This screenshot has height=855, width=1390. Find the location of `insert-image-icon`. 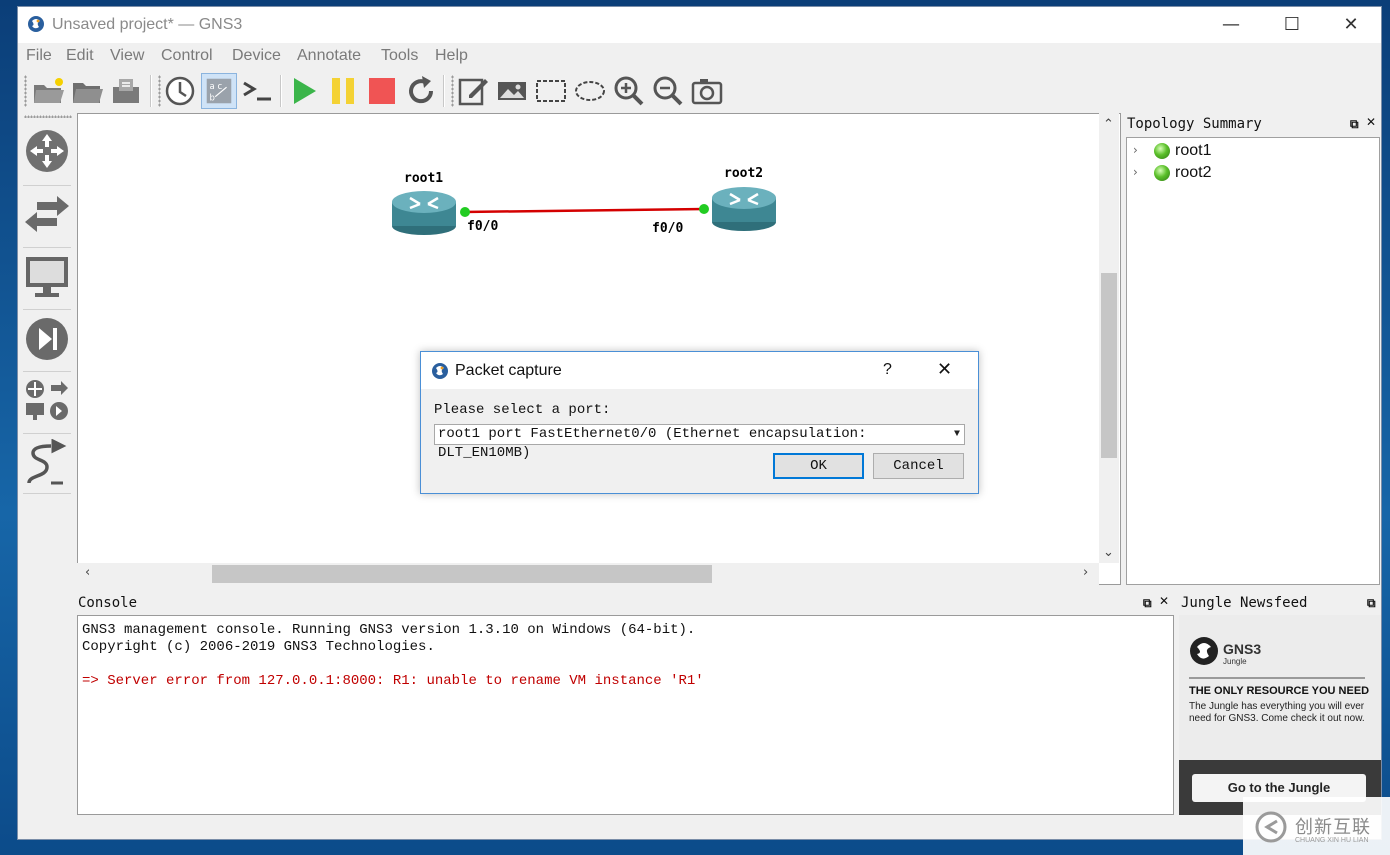

insert-image-icon is located at coordinates (512, 91).